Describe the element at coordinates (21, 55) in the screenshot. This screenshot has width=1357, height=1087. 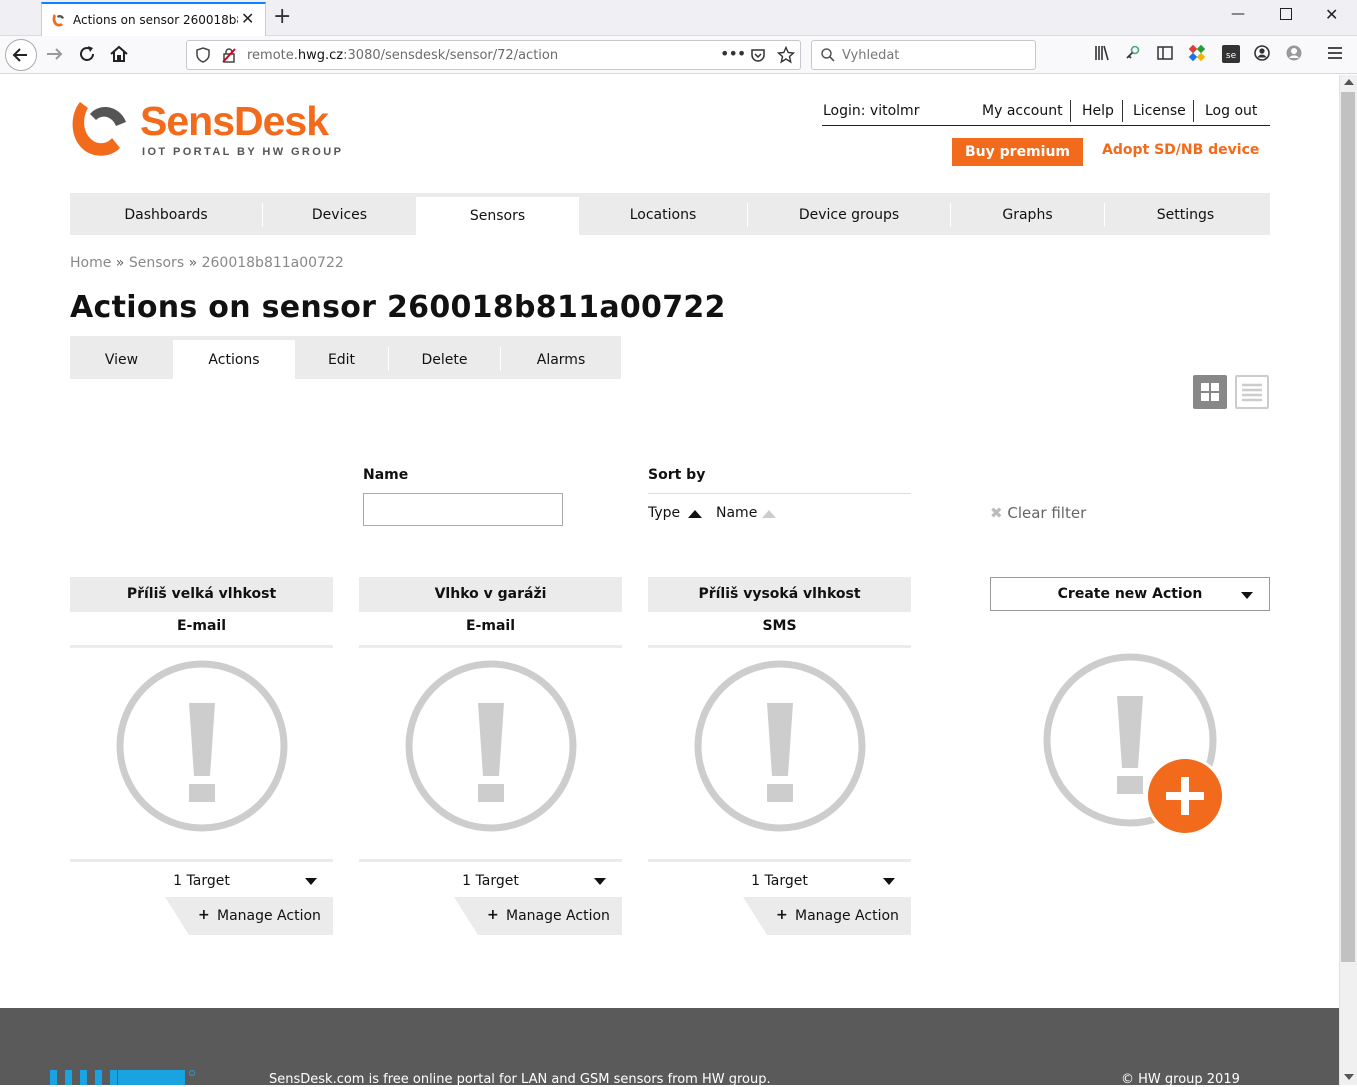
I see `back-button` at that location.